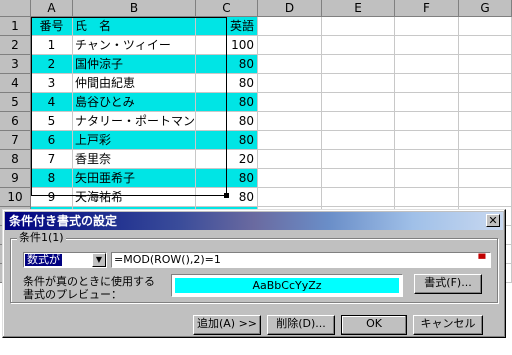 The width and height of the screenshot is (512, 355). What do you see at coordinates (134, 102) in the screenshot?
I see `cell-b: 島谷ひとみ` at bounding box center [134, 102].